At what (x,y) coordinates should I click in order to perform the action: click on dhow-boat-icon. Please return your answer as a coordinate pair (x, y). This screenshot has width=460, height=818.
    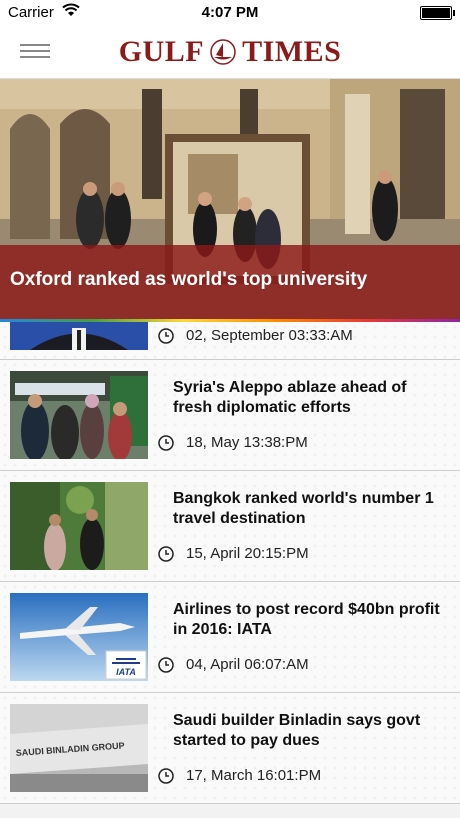
    Looking at the image, I should click on (223, 52).